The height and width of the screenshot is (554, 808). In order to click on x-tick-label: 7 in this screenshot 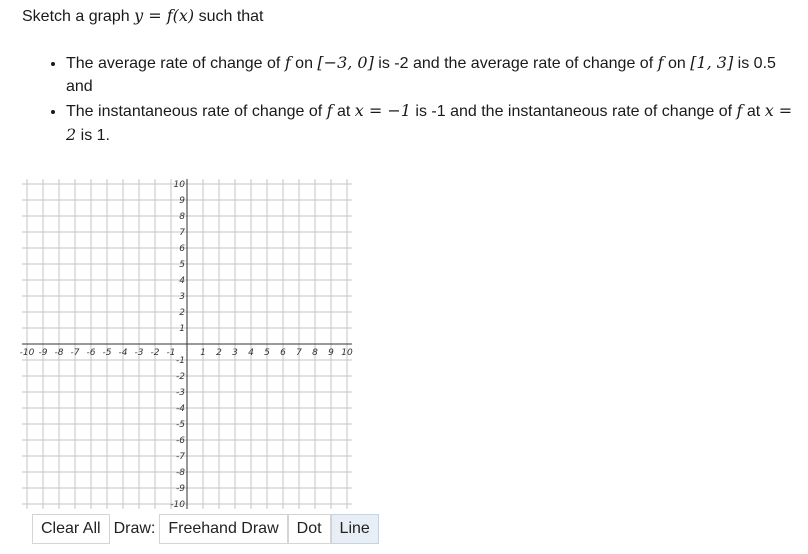, I will do `click(299, 353)`.